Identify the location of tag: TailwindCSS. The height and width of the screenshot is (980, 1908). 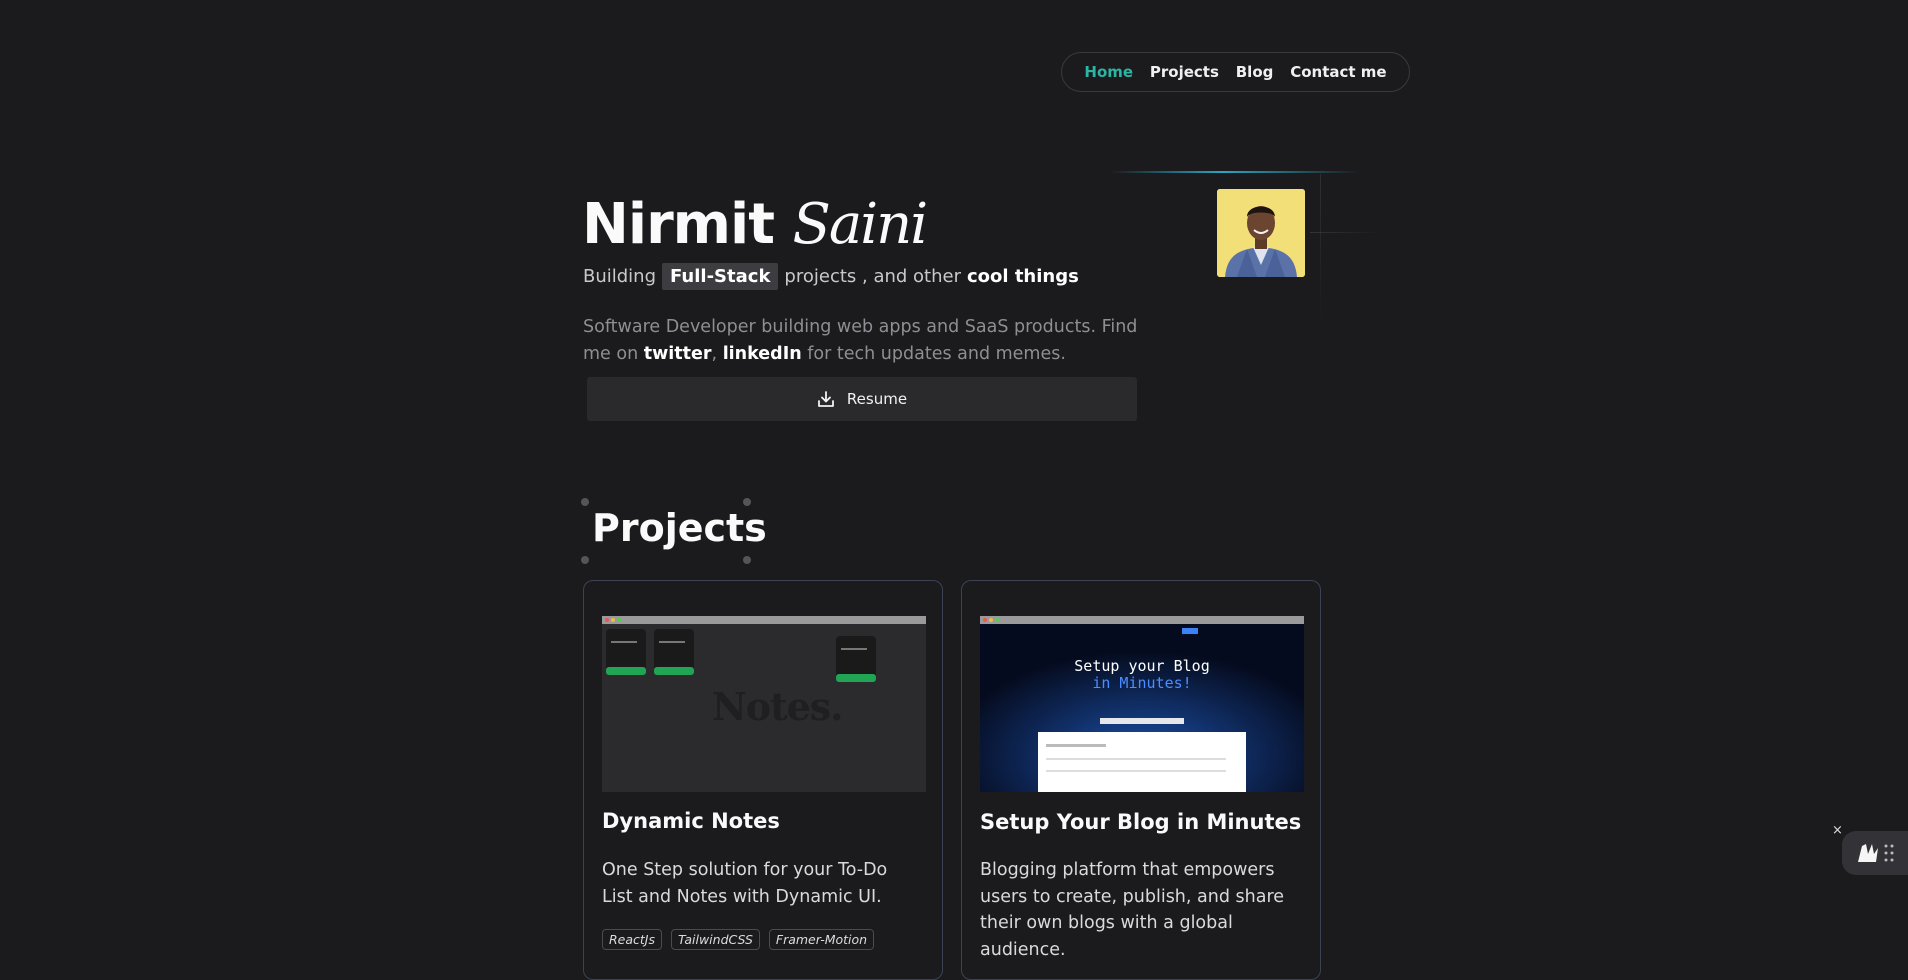
(715, 939).